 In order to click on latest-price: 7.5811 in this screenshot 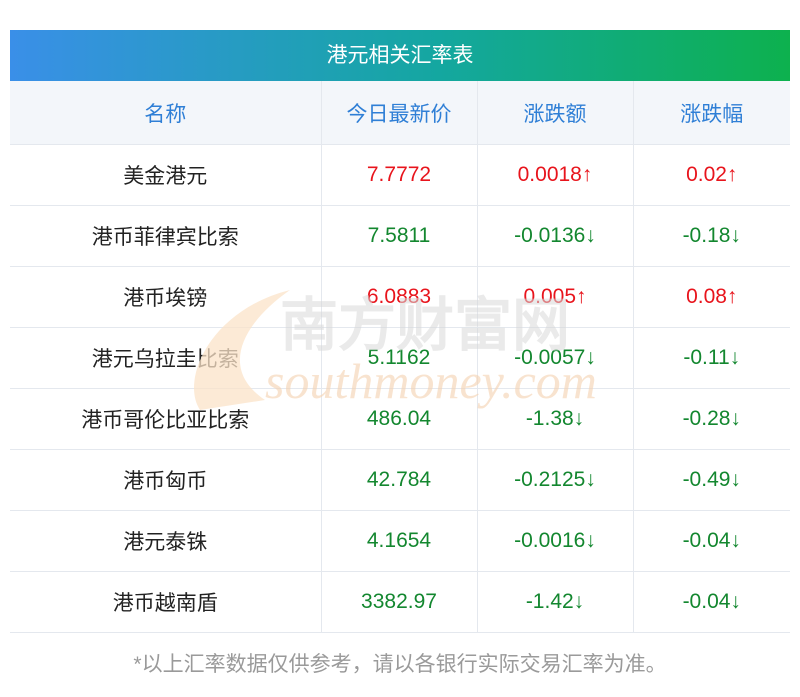, I will do `click(398, 236)`.